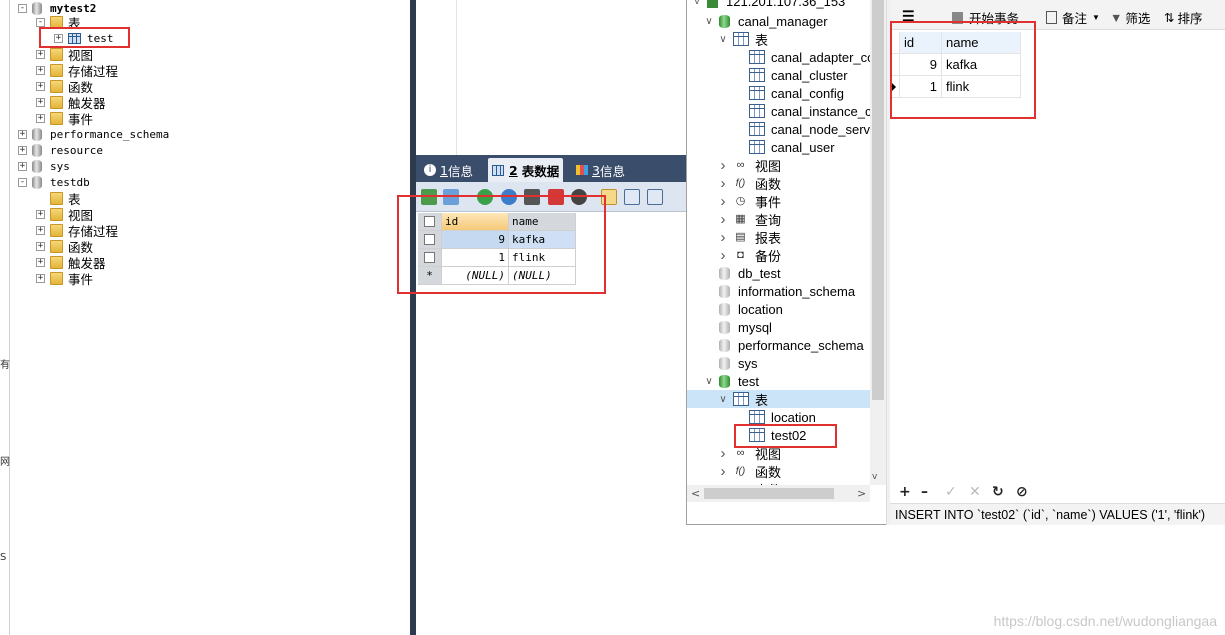 This screenshot has width=1225, height=635. Describe the element at coordinates (742, 273) in the screenshot. I see `nav-tree-item: db_test` at that location.